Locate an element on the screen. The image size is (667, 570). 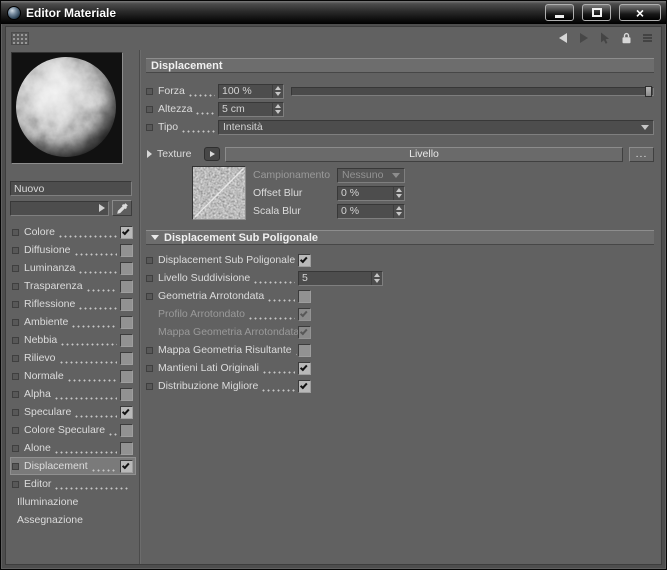
texture-popup-button is located at coordinates (212, 154).